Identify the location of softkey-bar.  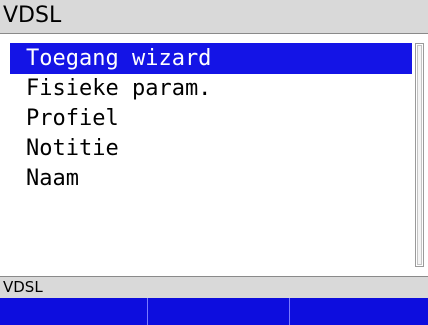
(214, 311).